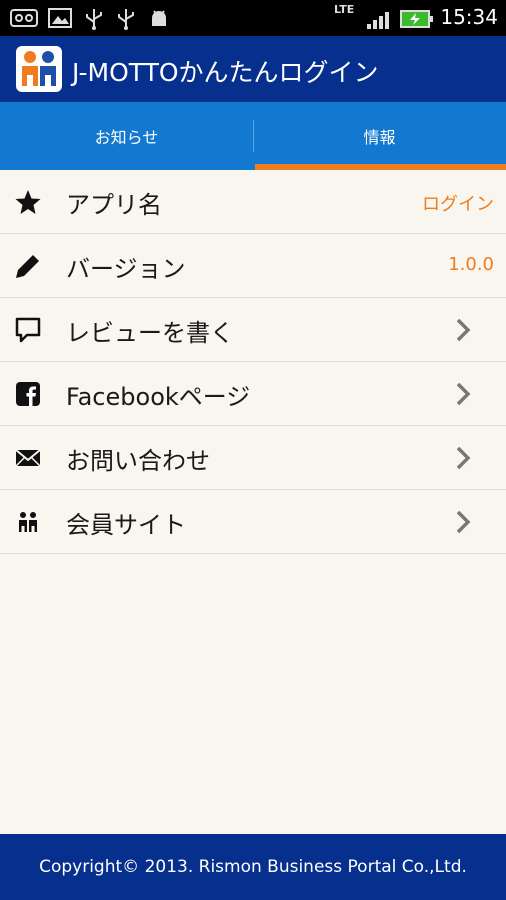 The height and width of the screenshot is (900, 506). What do you see at coordinates (158, 397) in the screenshot?
I see `list-item-label: Facebookページ` at bounding box center [158, 397].